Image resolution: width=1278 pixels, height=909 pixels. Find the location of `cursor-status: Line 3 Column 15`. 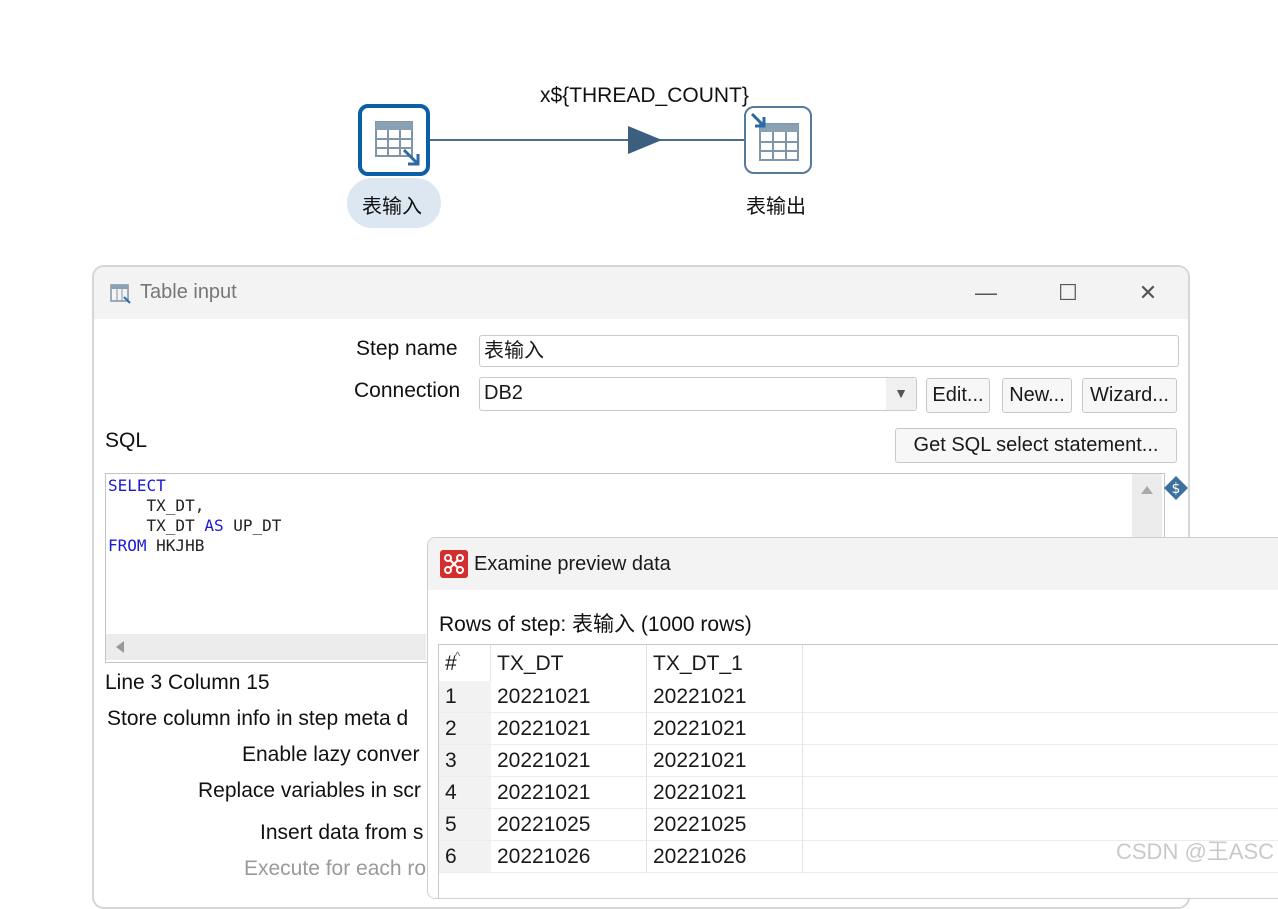

cursor-status: Line 3 Column 15 is located at coordinates (187, 682).